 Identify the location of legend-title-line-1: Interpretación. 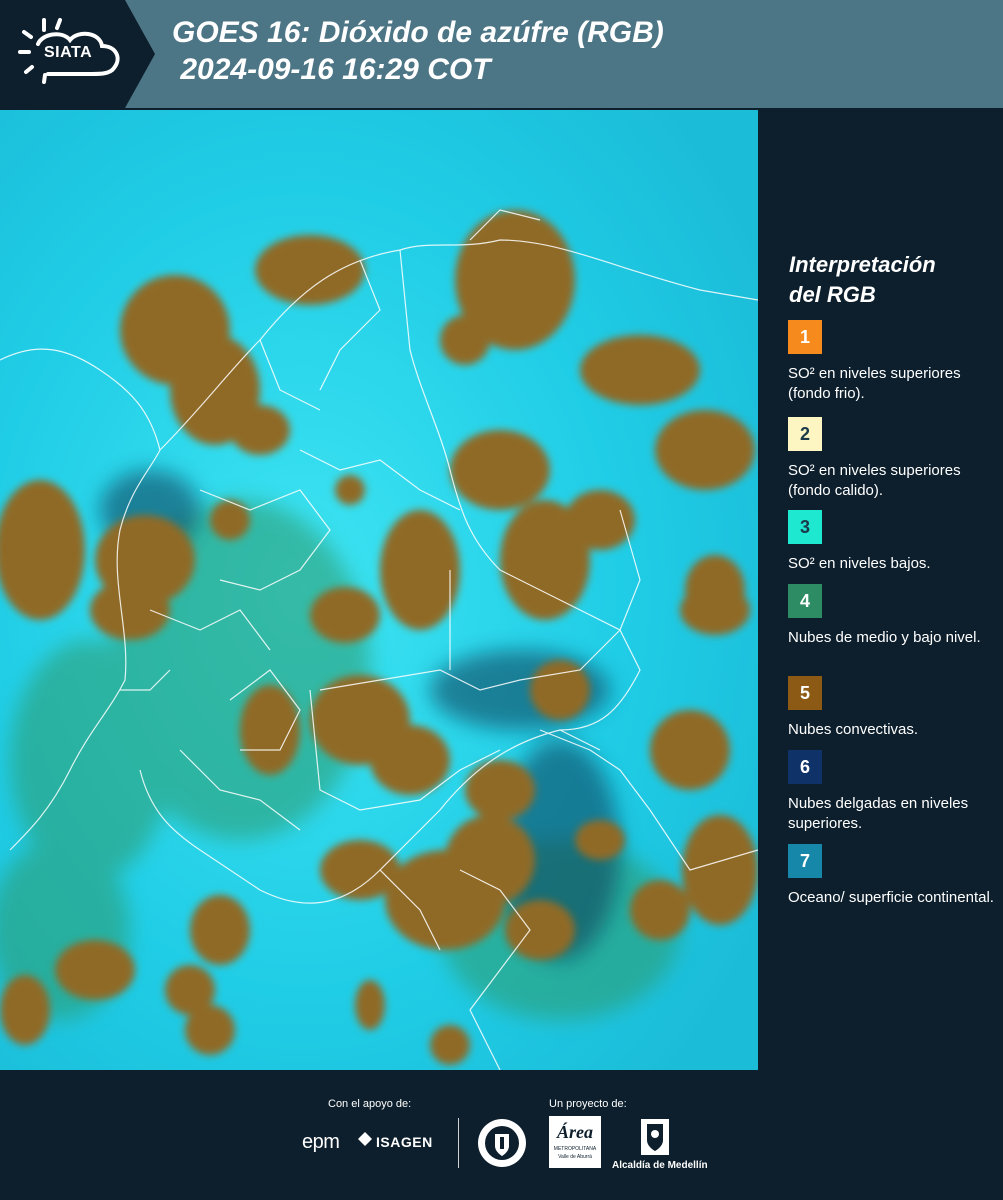
(862, 264).